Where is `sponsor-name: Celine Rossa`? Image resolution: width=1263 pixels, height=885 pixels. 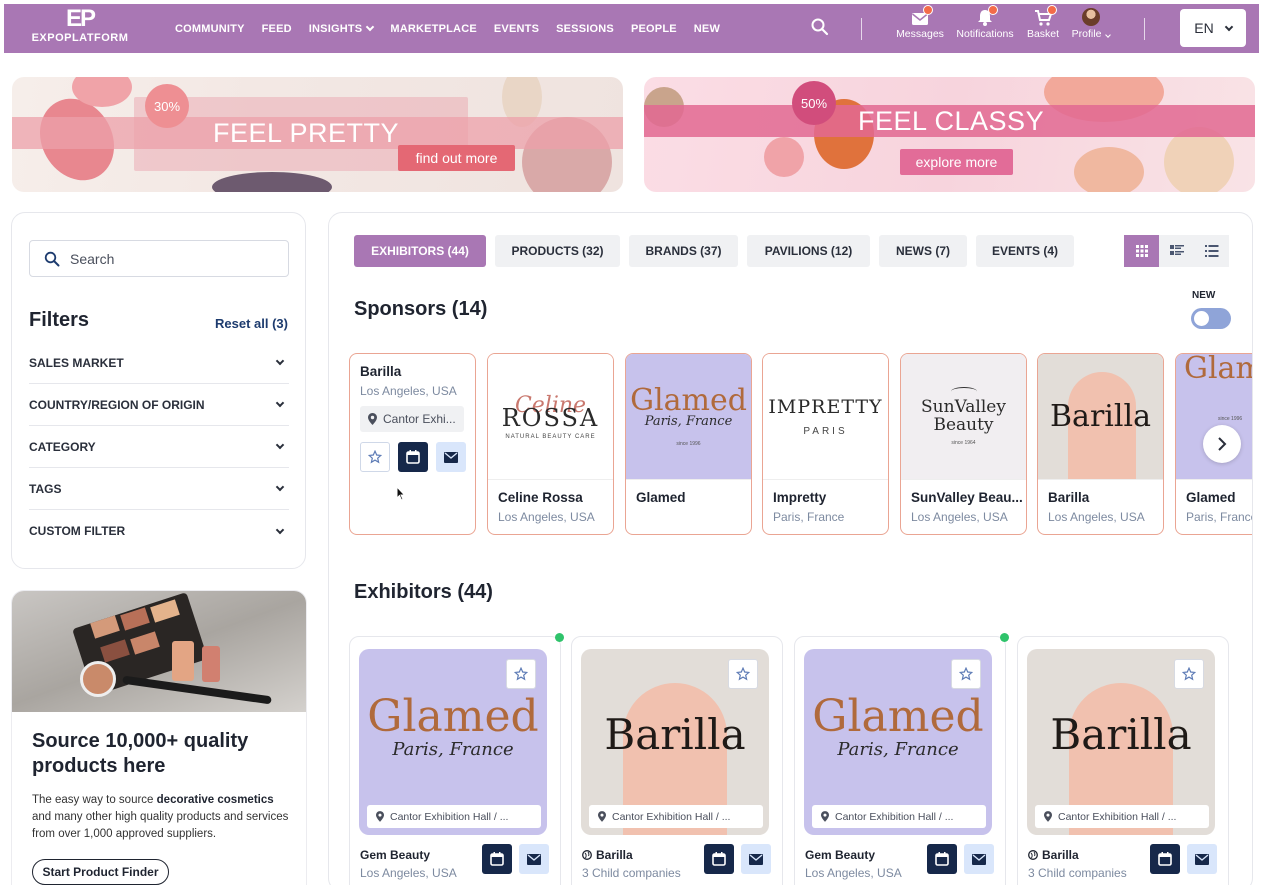 sponsor-name: Celine Rossa is located at coordinates (540, 497).